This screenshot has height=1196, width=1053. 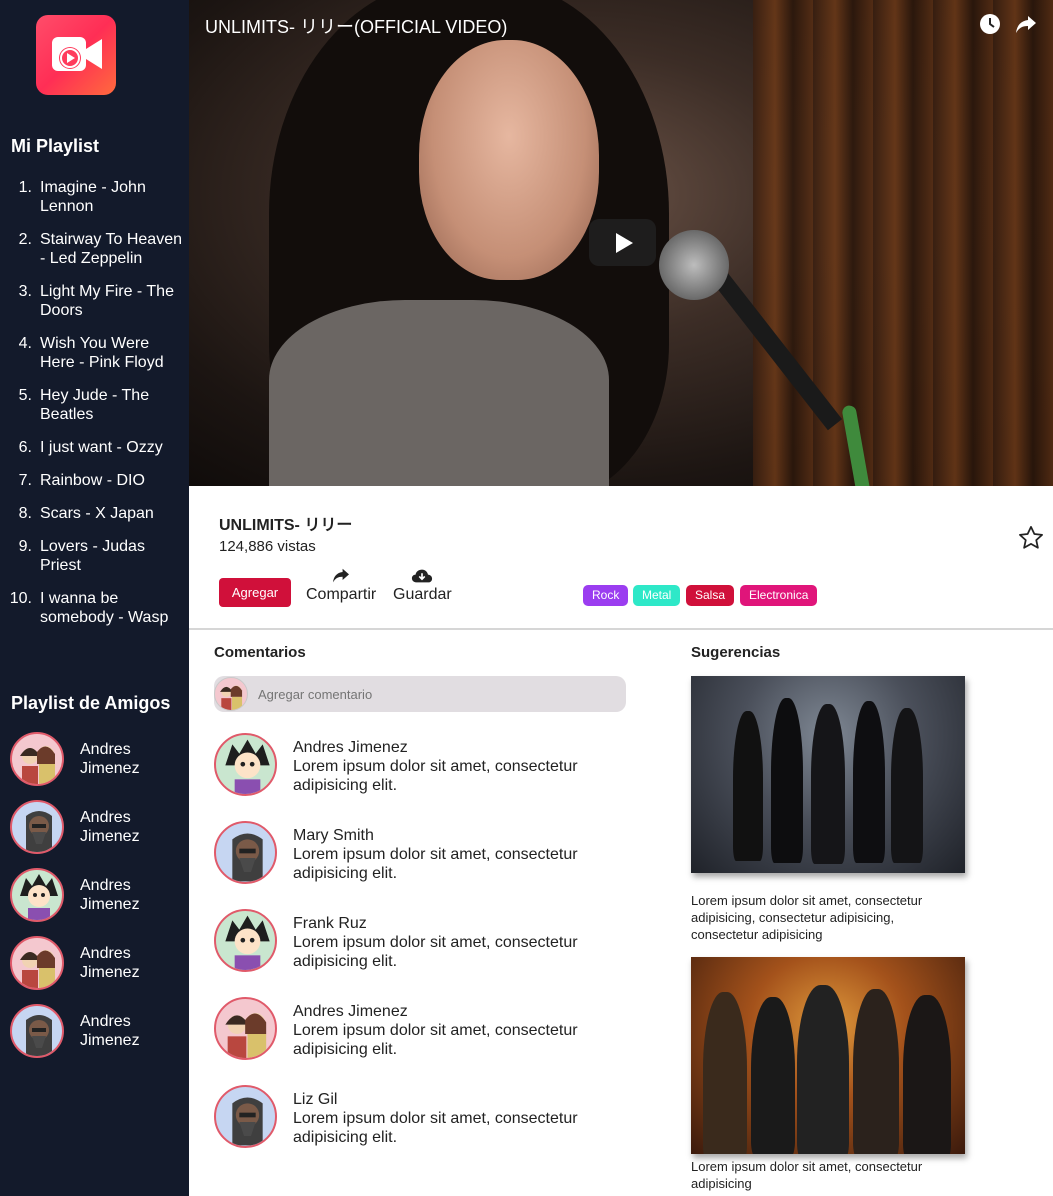 I want to click on playlist-item: 1. Imagine - John Lennon, so click(x=96, y=197).